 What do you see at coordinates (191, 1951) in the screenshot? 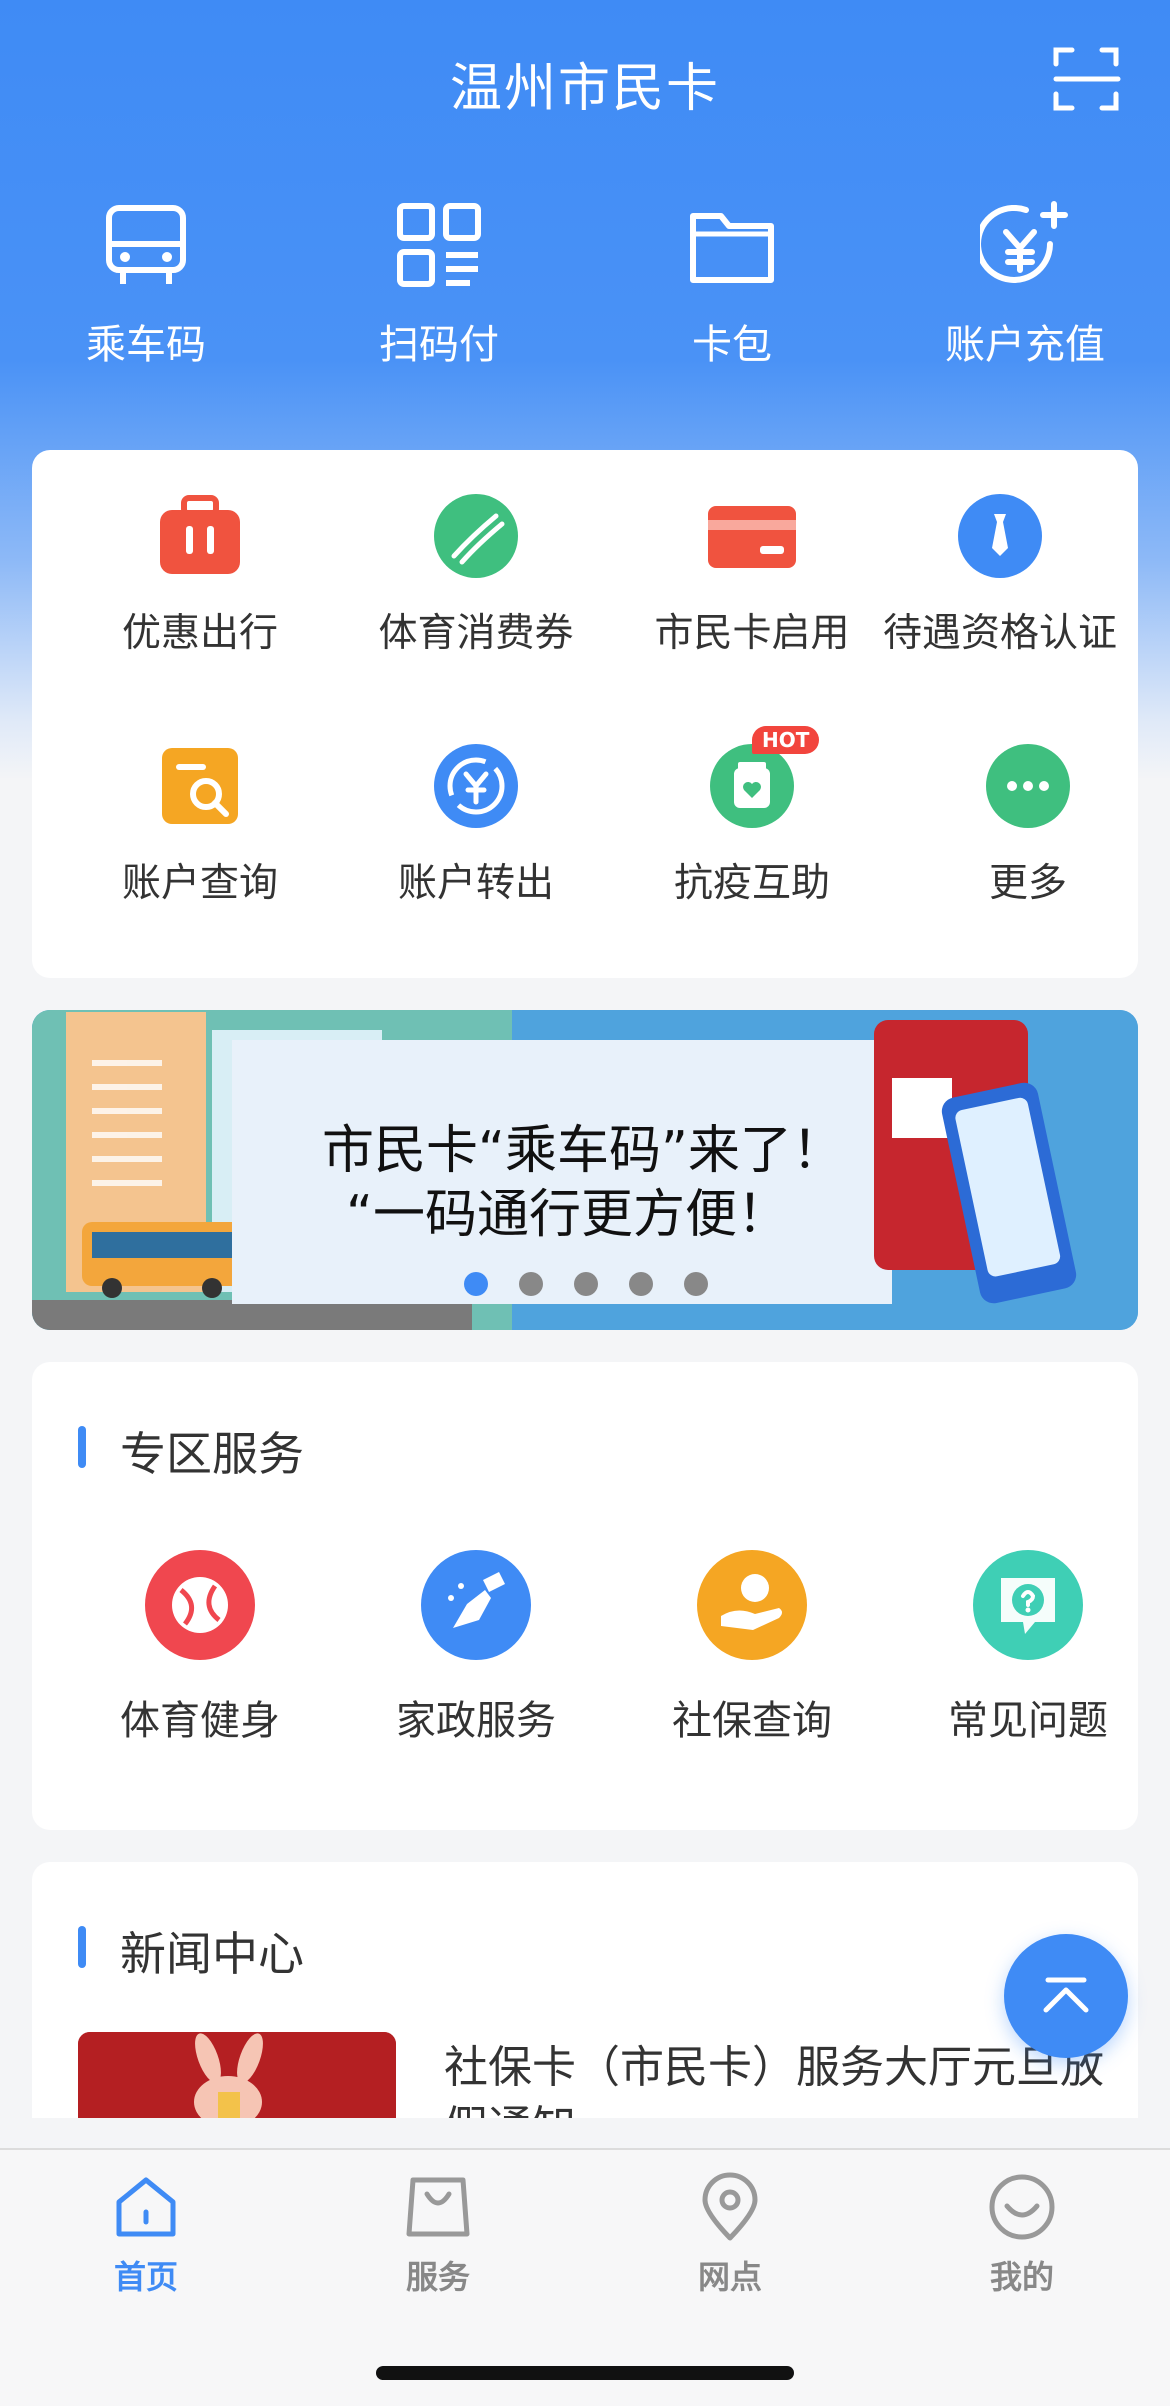
I see `section-title: 新闻中心` at bounding box center [191, 1951].